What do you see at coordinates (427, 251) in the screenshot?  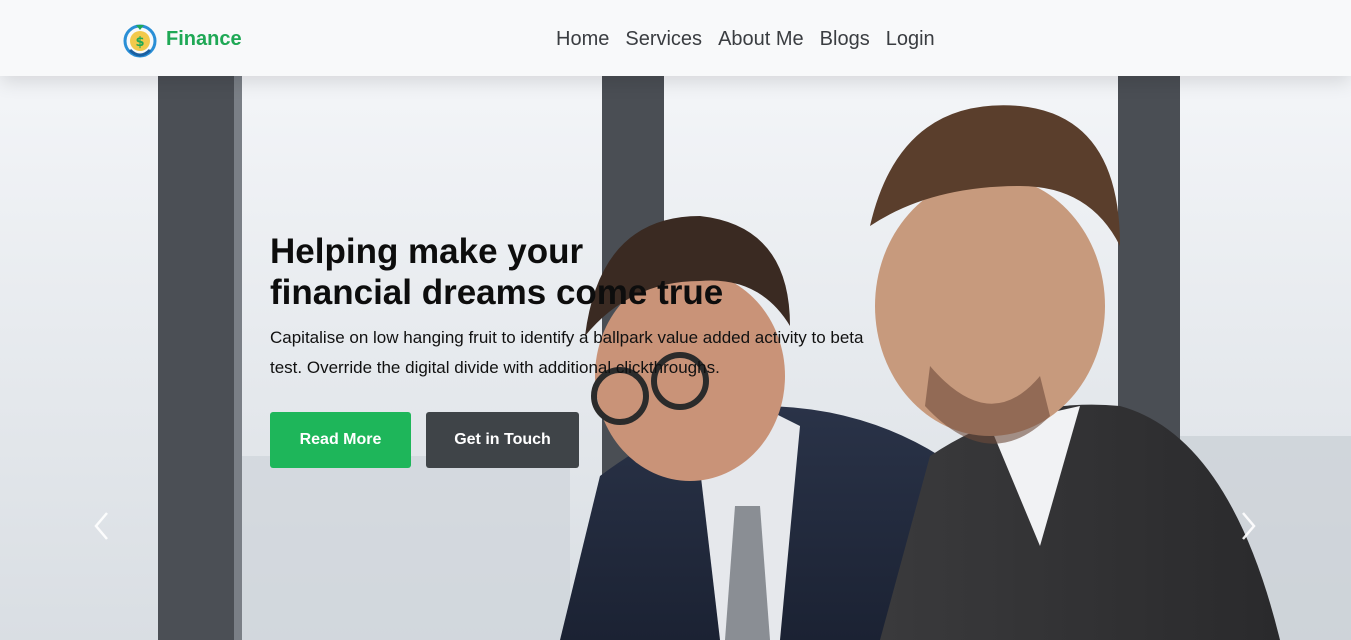 I see `hero-title-line-1: Helping make your` at bounding box center [427, 251].